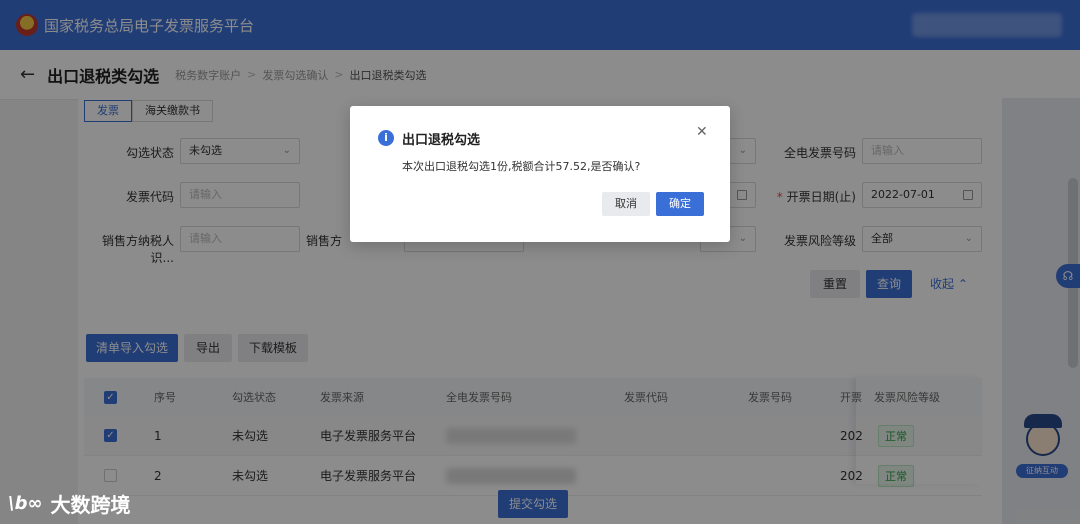  What do you see at coordinates (90, 504) in the screenshot?
I see `watermark-text: 大数跨境` at bounding box center [90, 504].